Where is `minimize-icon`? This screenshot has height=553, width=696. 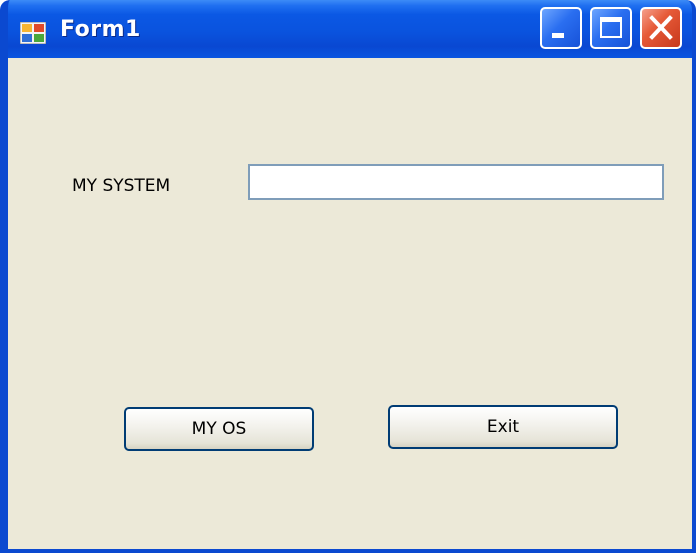 minimize-icon is located at coordinates (558, 35).